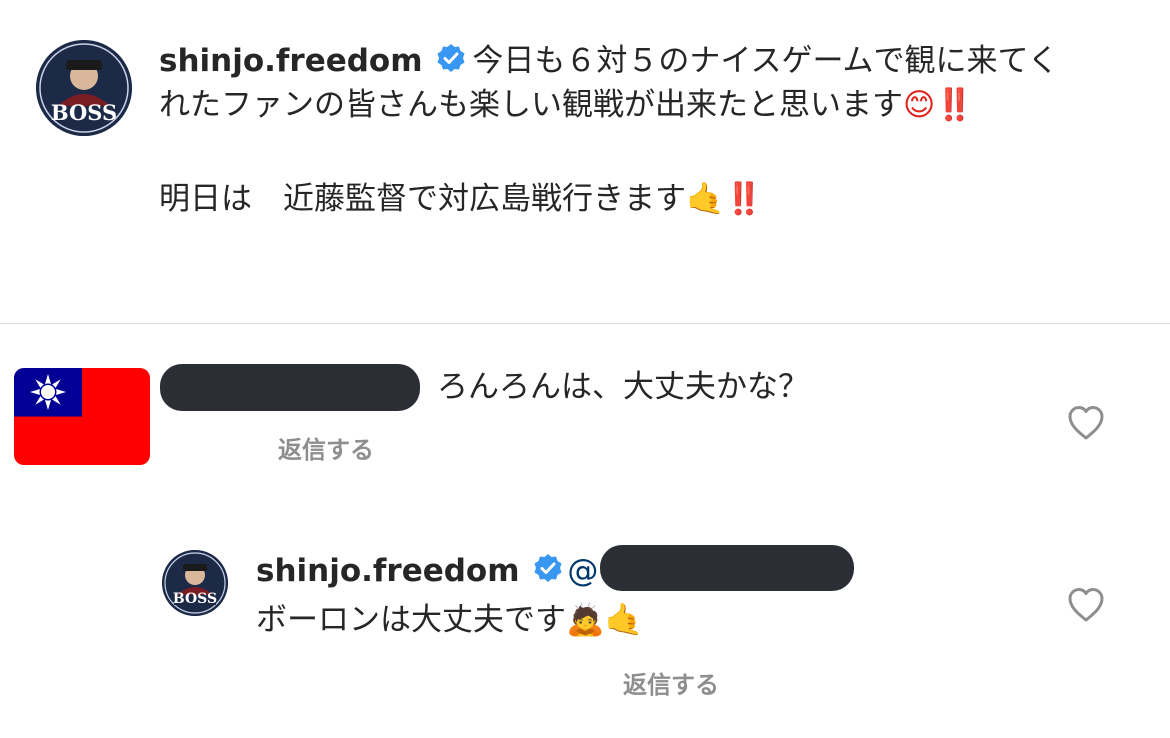 The image size is (1170, 738). What do you see at coordinates (84, 88) in the screenshot?
I see `post-avatar: BOSS` at bounding box center [84, 88].